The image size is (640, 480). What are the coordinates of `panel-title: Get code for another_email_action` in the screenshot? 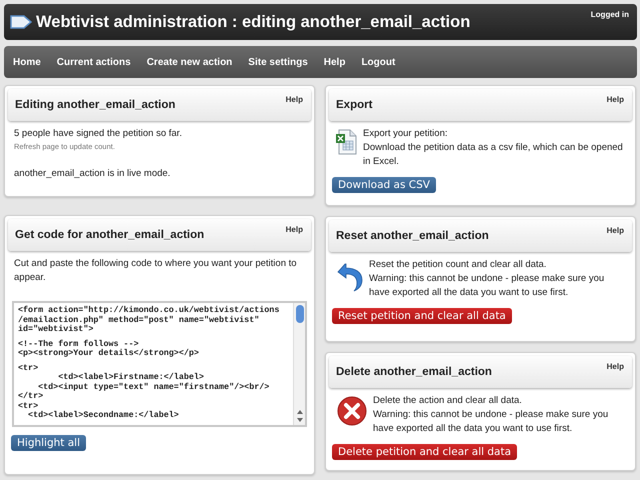 It's located at (109, 235).